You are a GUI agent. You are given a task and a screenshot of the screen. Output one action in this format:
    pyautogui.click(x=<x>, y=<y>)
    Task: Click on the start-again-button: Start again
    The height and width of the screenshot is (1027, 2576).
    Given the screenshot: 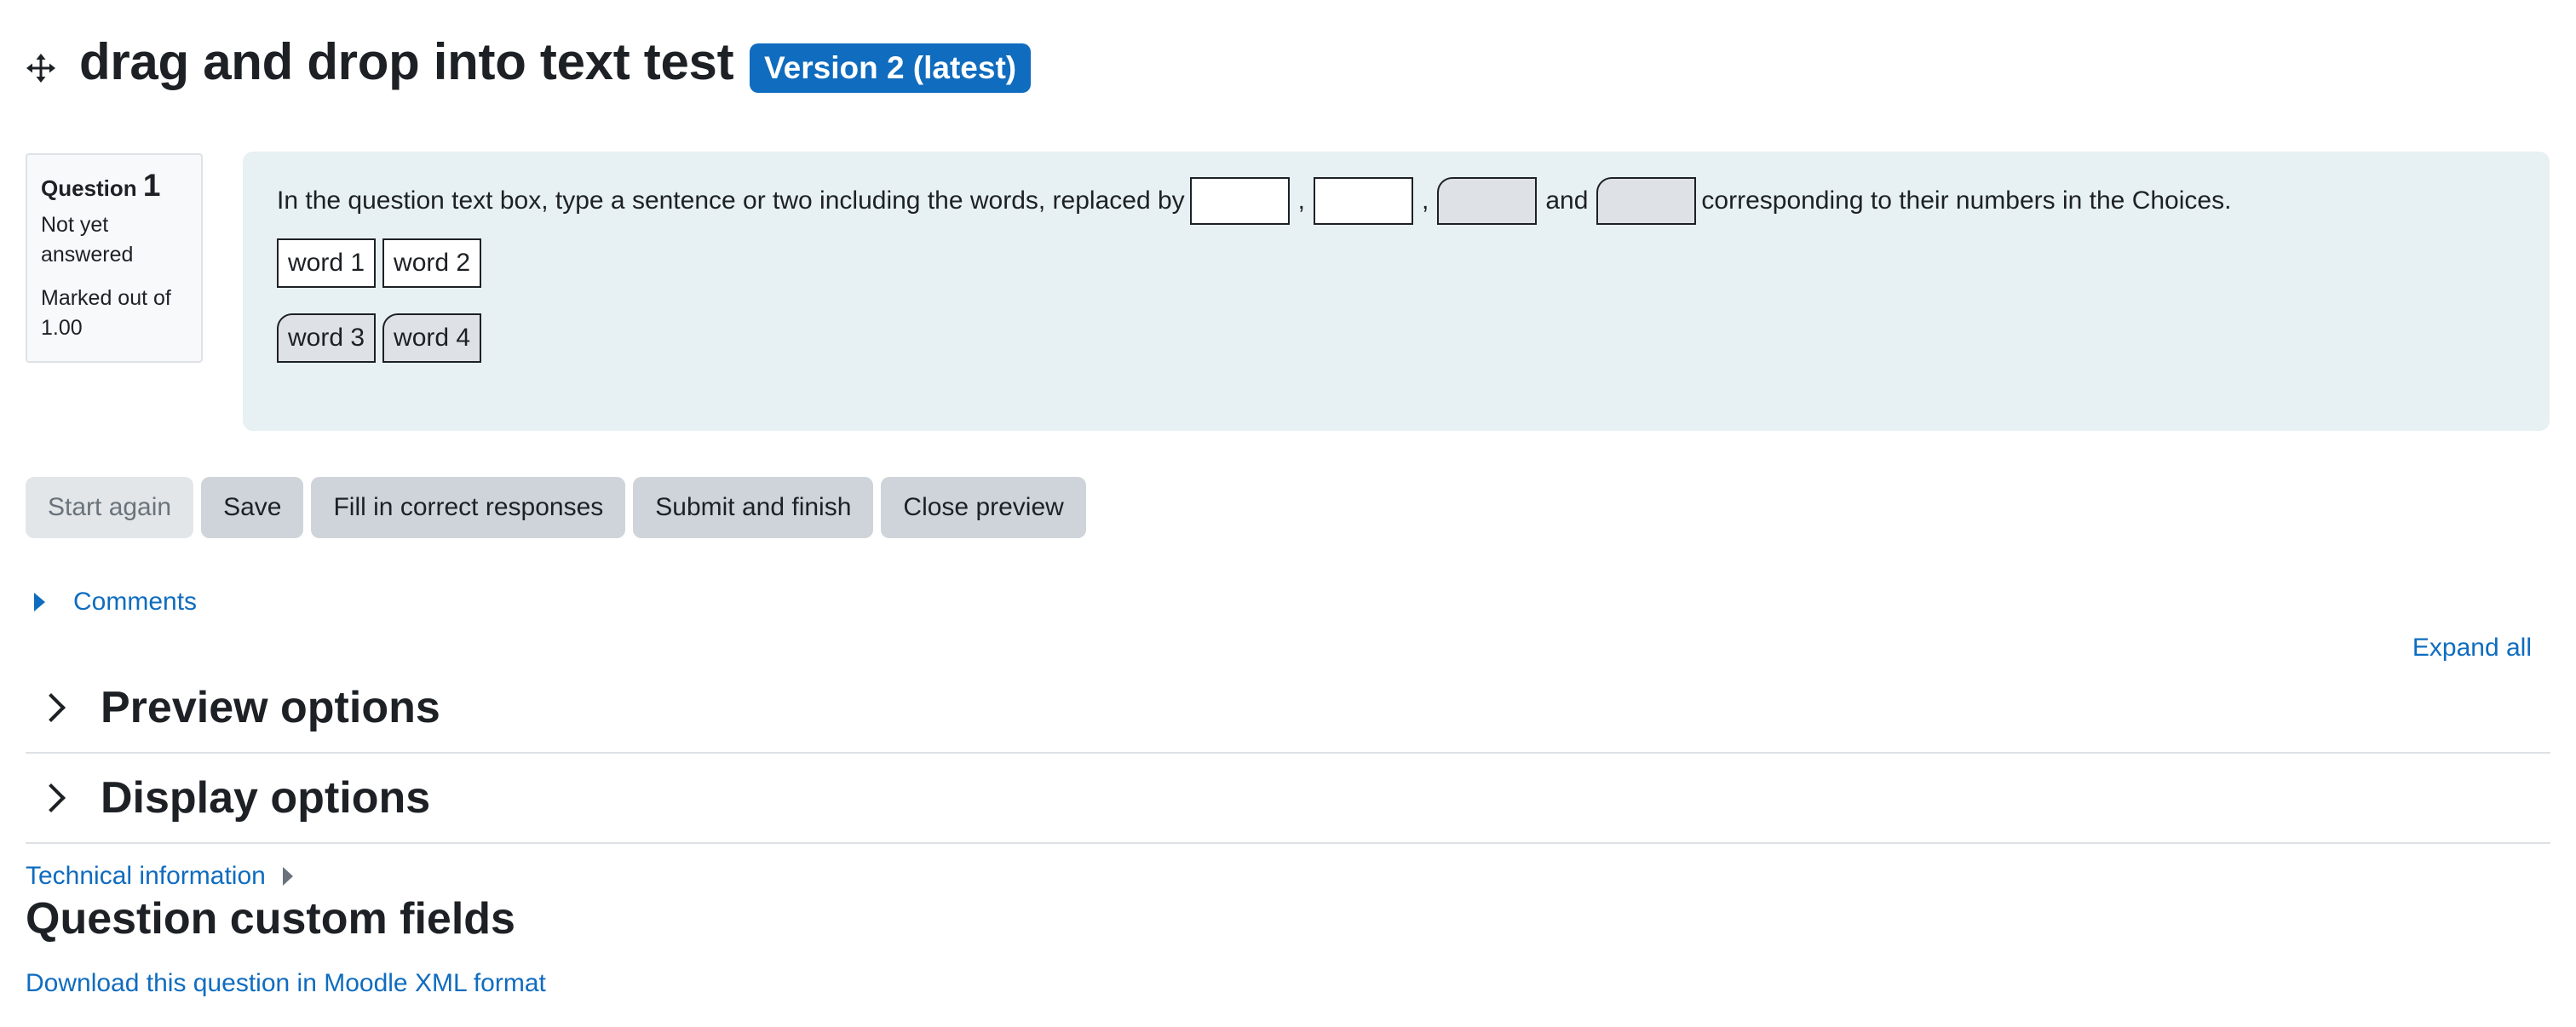 What is the action you would take?
    pyautogui.click(x=110, y=508)
    